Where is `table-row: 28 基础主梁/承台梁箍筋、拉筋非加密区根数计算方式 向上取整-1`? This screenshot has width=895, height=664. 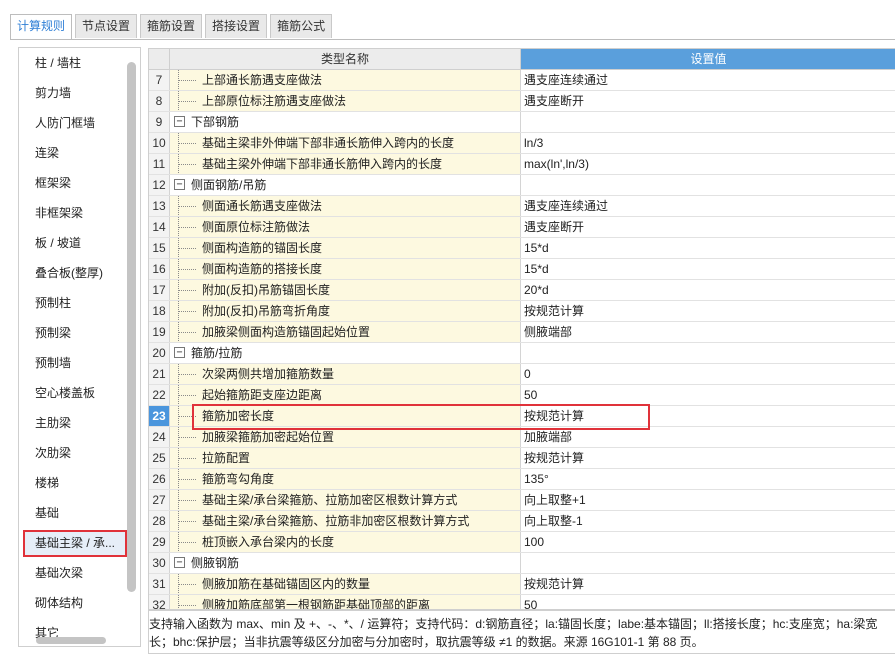 table-row: 28 基础主梁/承台梁箍筋、拉筋非加密区根数计算方式 向上取整-1 is located at coordinates (522, 521).